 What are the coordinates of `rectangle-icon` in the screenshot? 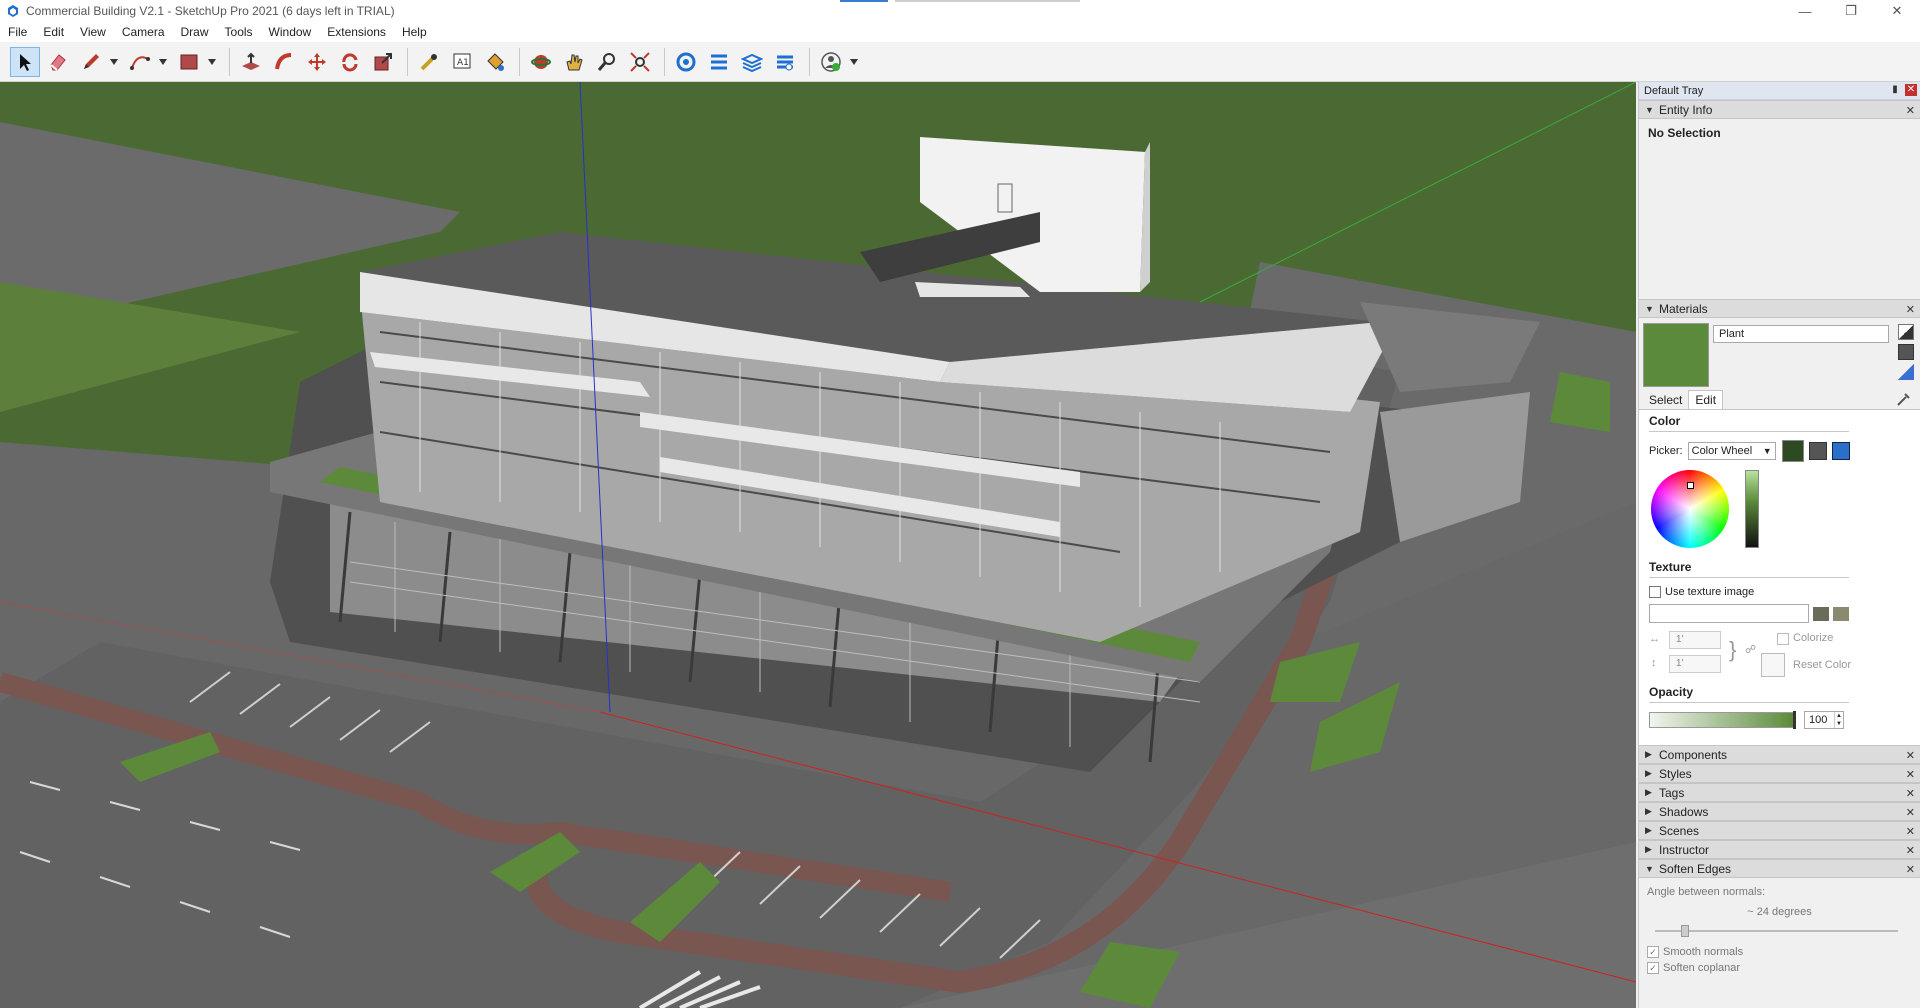 It's located at (189, 61).